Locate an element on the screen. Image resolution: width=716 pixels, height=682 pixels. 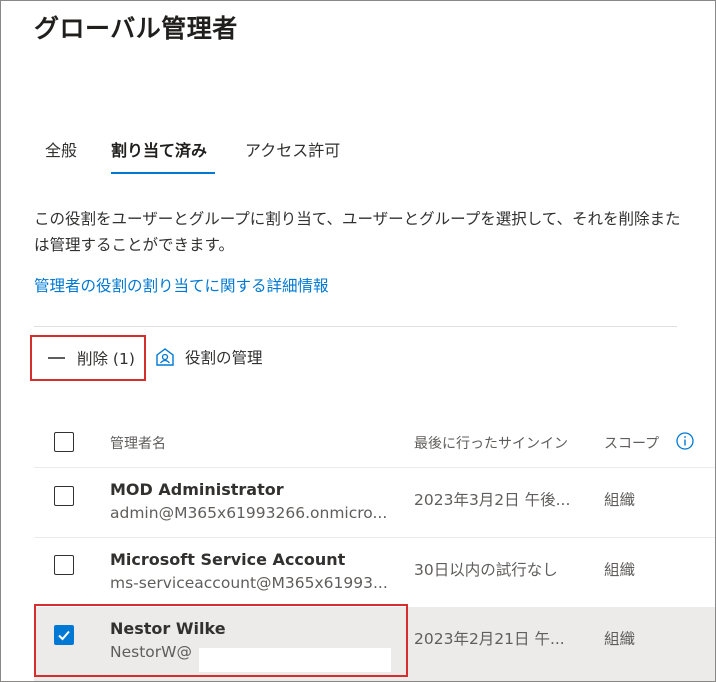
checkmark-icon is located at coordinates (64, 635).